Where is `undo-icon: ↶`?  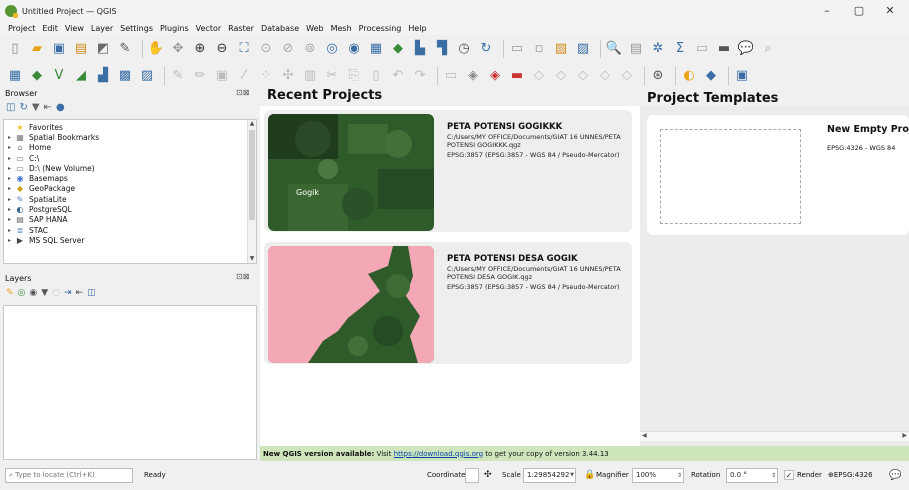
undo-icon: ↶ is located at coordinates (398, 76).